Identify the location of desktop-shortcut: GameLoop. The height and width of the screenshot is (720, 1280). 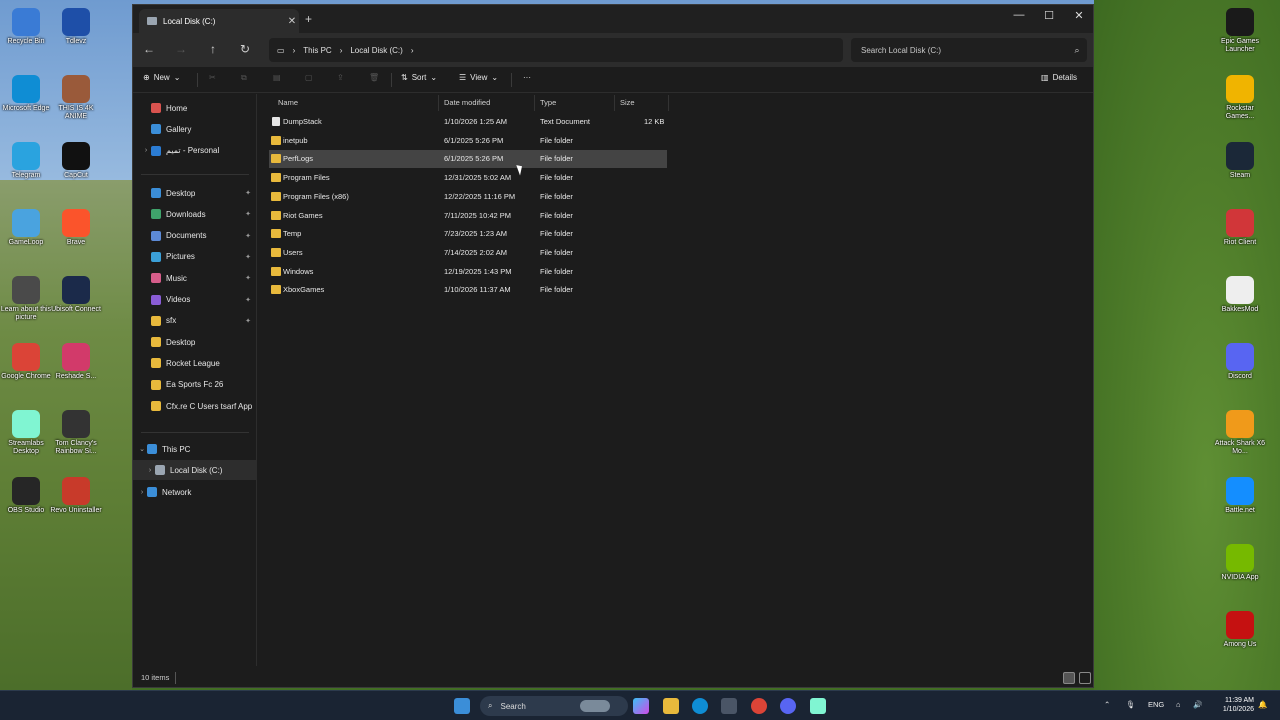
(26, 228).